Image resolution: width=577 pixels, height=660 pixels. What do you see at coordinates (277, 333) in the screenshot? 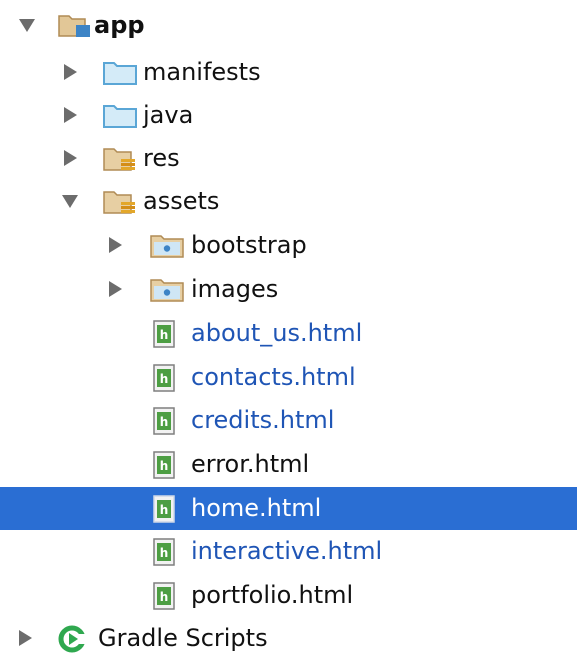
I see `tree-item-label: about_us.html` at bounding box center [277, 333].